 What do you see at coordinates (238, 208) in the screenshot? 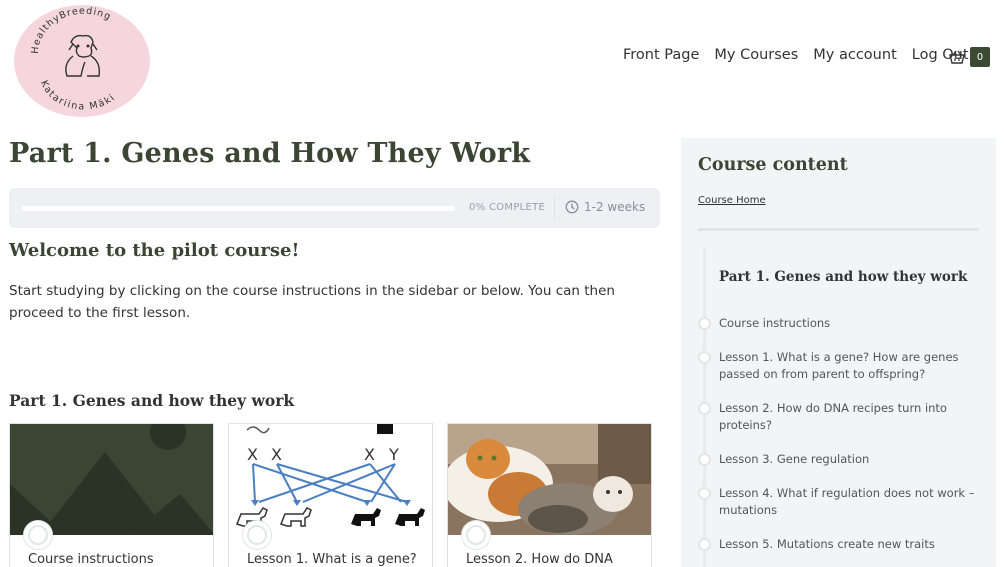
I see `progress-bar` at bounding box center [238, 208].